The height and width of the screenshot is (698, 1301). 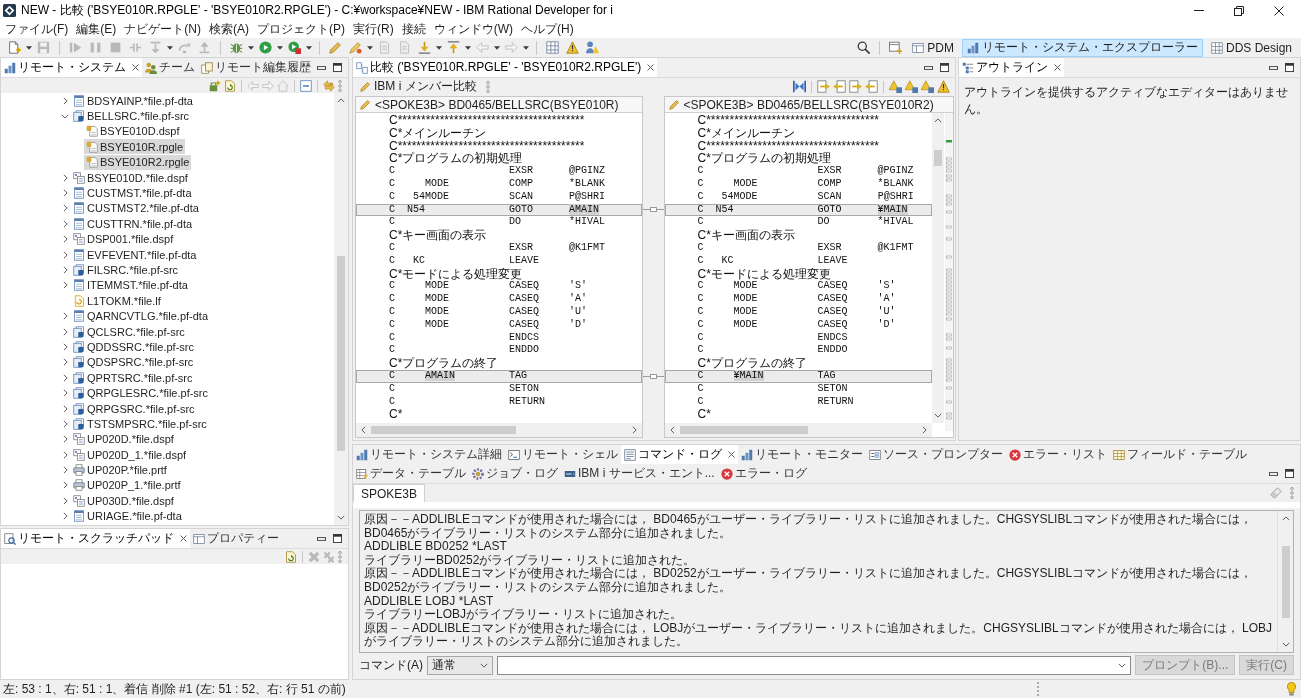 I want to click on search-icon, so click(x=864, y=47).